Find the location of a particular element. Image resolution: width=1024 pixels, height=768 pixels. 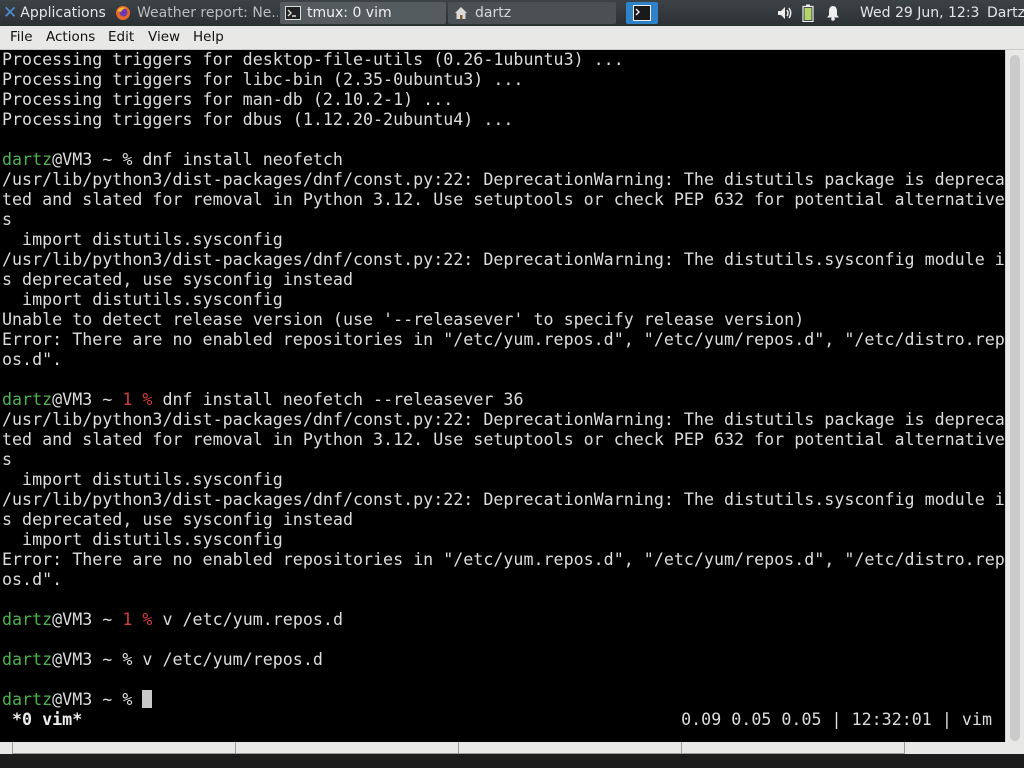

terminal-text: @VM3 ~ % dnf install neofetch is located at coordinates (197, 159).